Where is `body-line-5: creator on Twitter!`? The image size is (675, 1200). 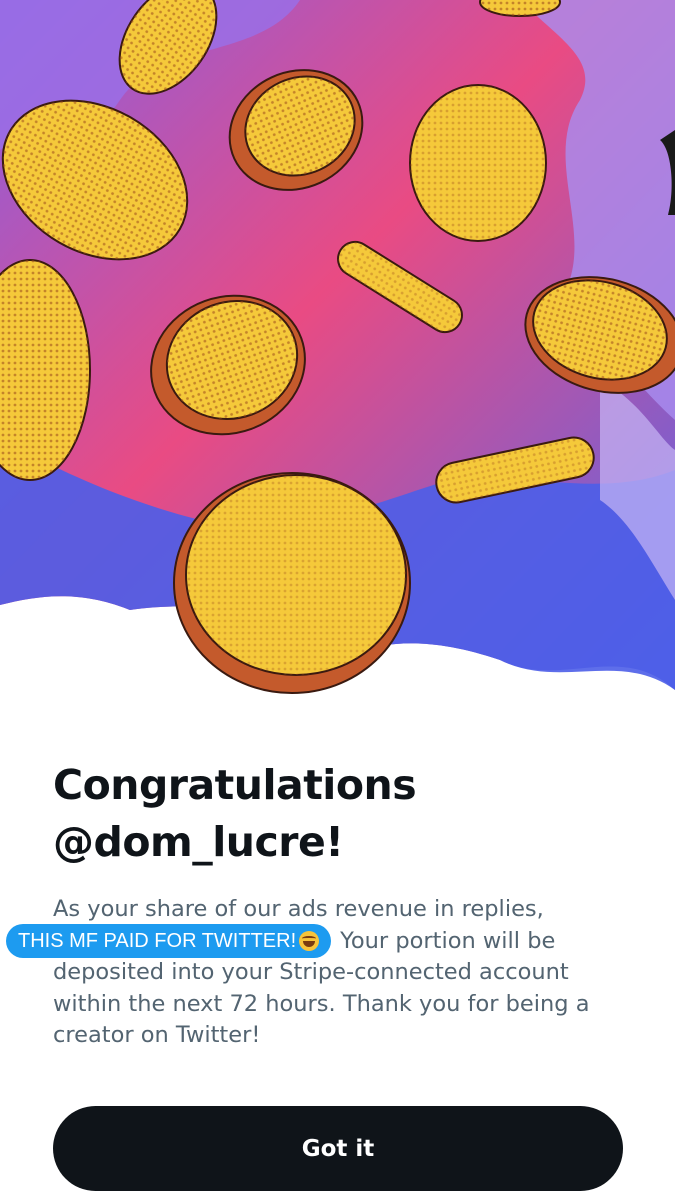
body-line-5: creator on Twitter! is located at coordinates (157, 1035).